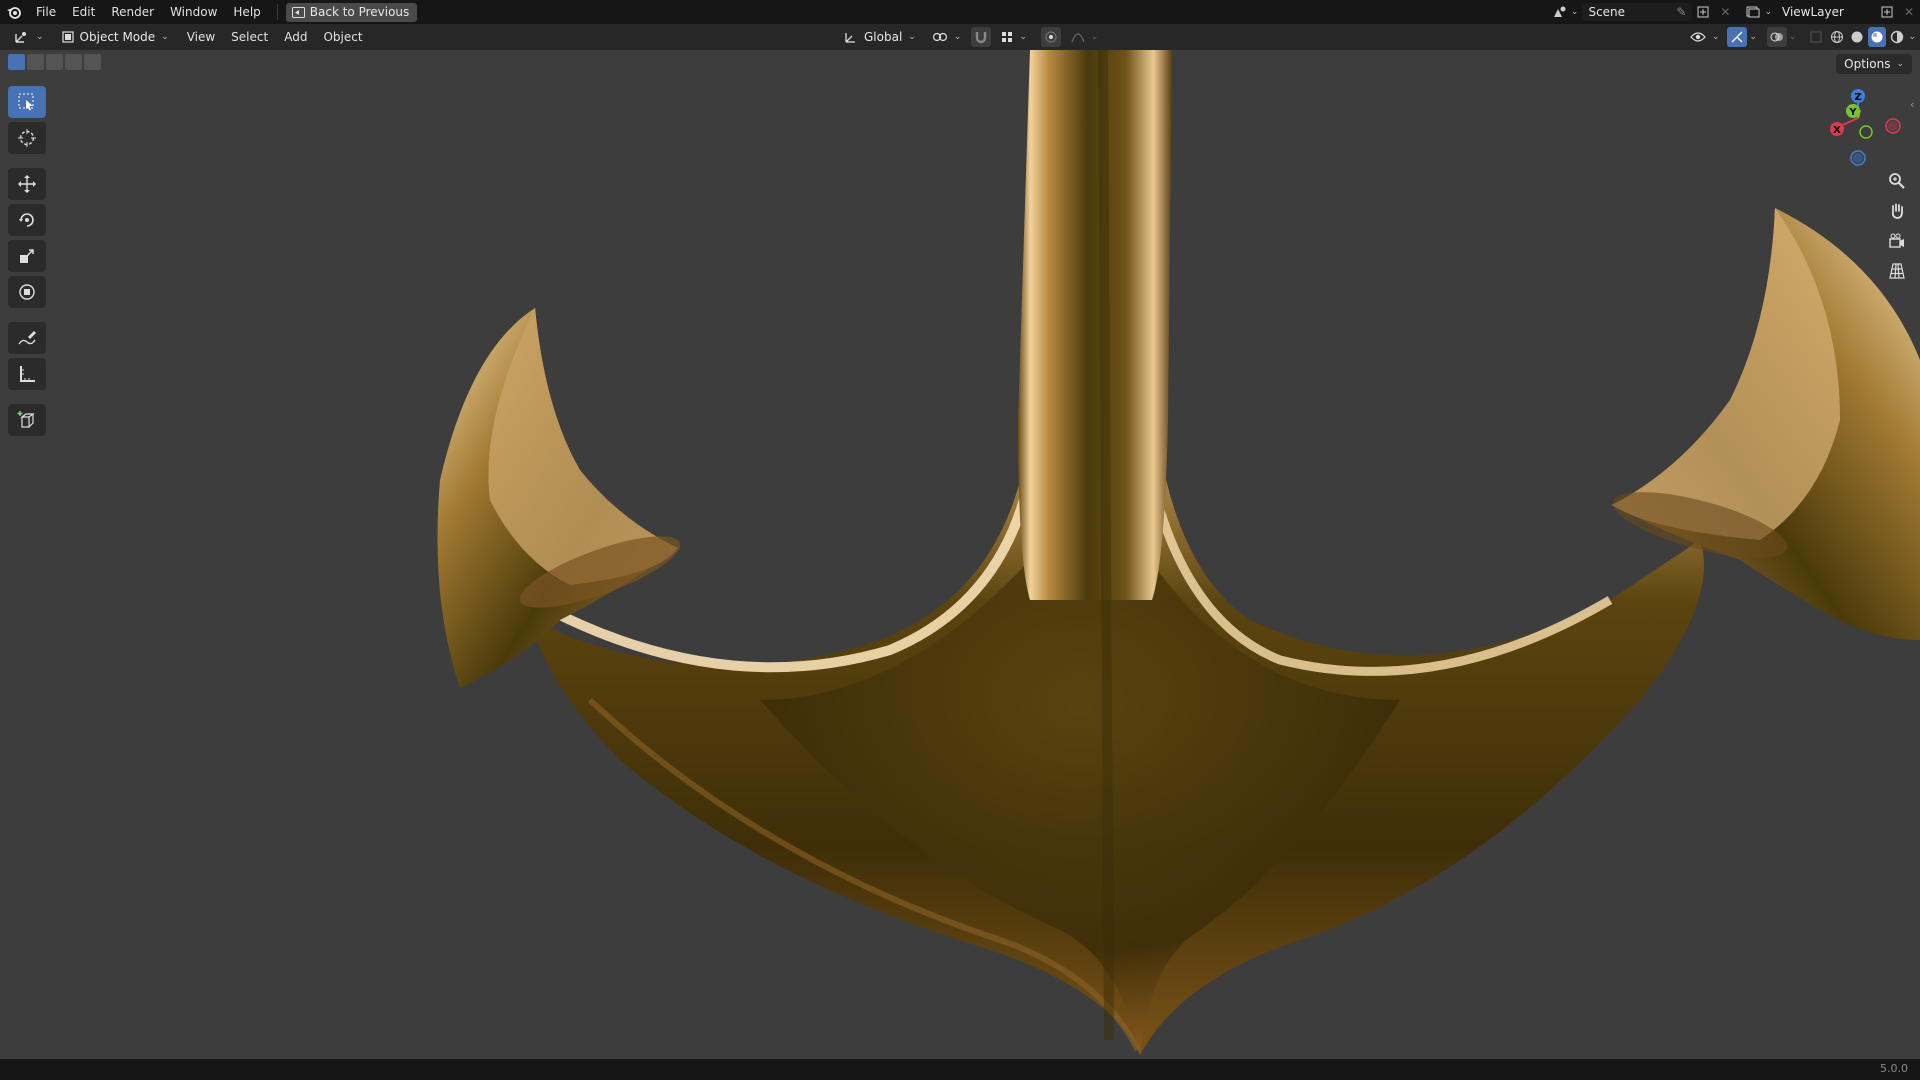 Image resolution: width=1920 pixels, height=1080 pixels. I want to click on shading-rendered-button, so click(1897, 37).